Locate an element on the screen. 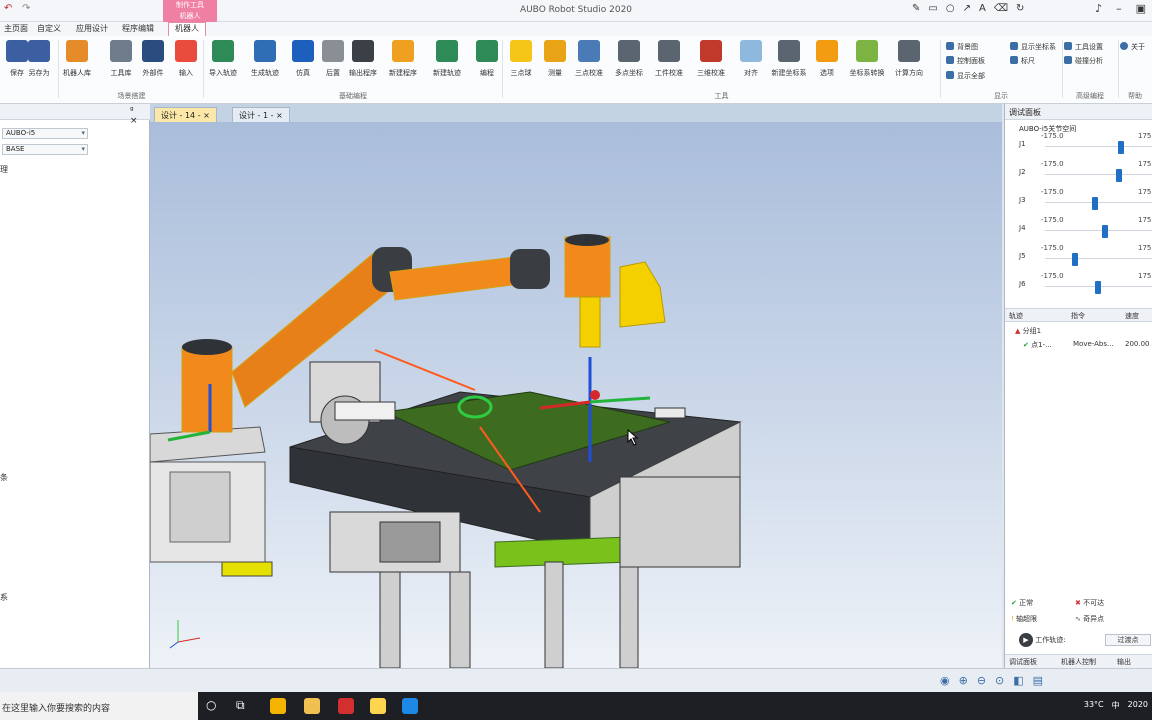  joint-slider-row: J1 -175.0 175.0 is located at coordinates (1078, 145).